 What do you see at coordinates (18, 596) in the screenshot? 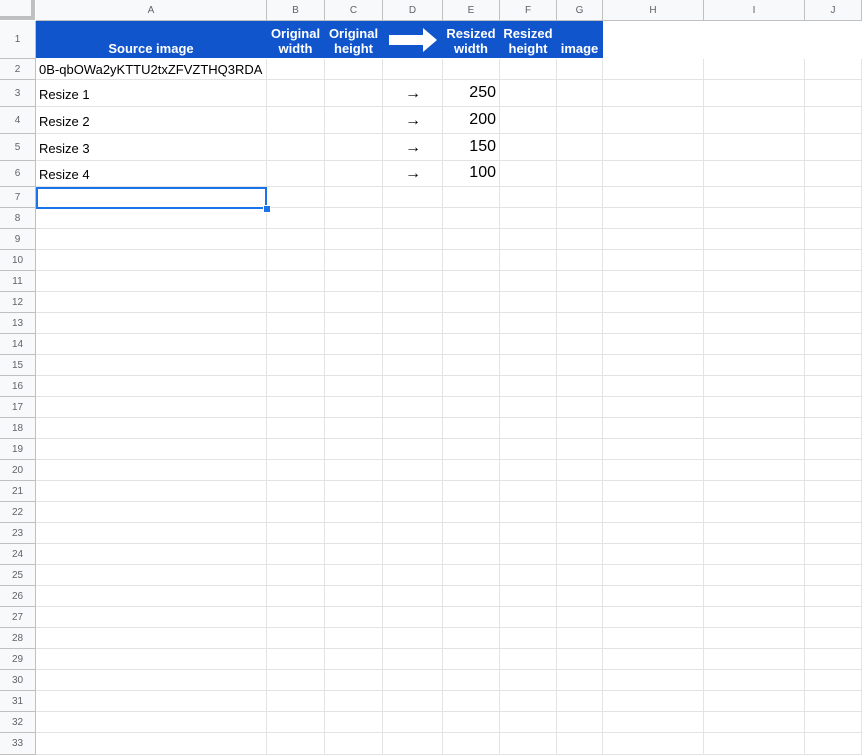
I see `row-header-26: 26` at bounding box center [18, 596].